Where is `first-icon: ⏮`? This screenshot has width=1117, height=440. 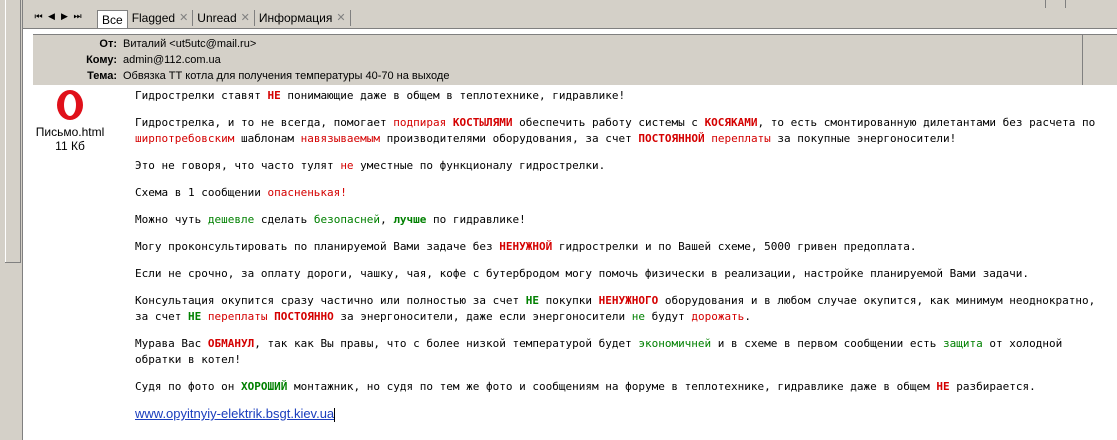 first-icon: ⏮ is located at coordinates (38, 17).